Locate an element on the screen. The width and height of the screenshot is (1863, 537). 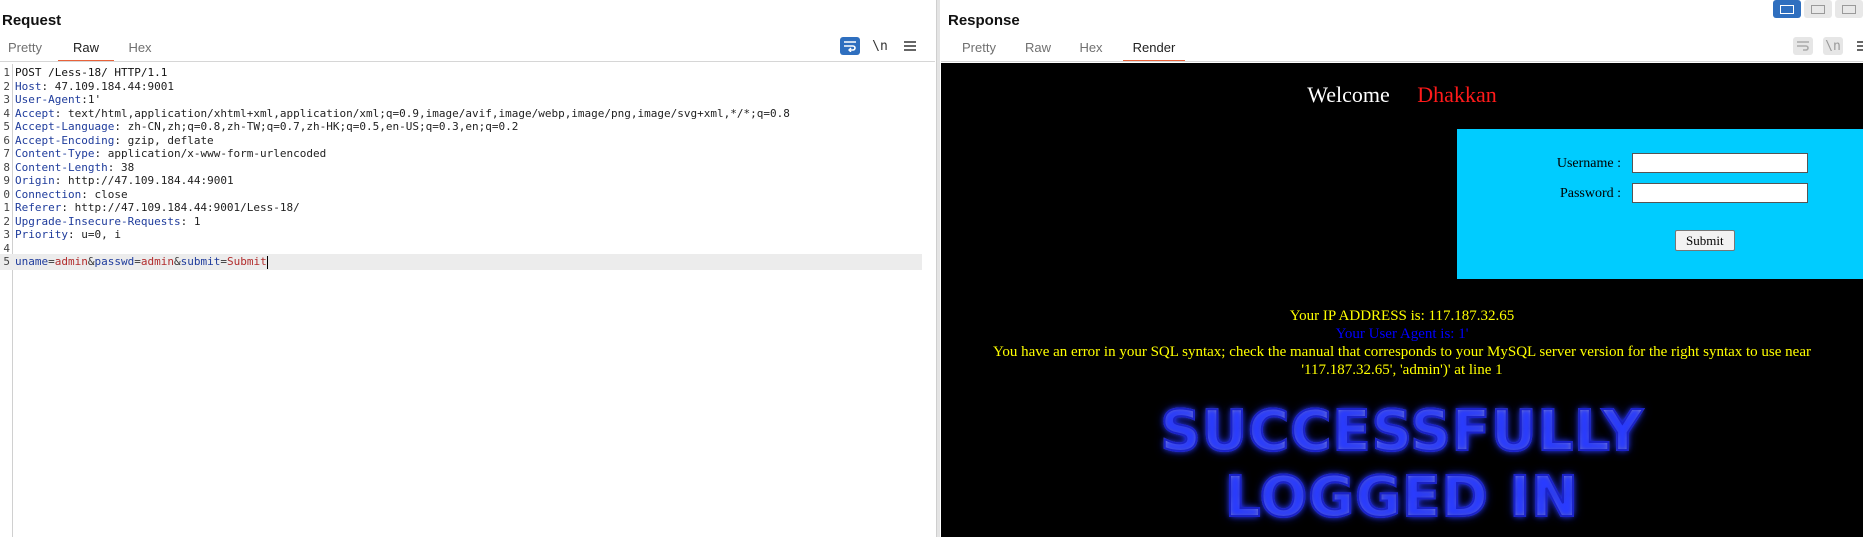
user-agent-text: Your User Agent is: 1' is located at coordinates (1402, 334).